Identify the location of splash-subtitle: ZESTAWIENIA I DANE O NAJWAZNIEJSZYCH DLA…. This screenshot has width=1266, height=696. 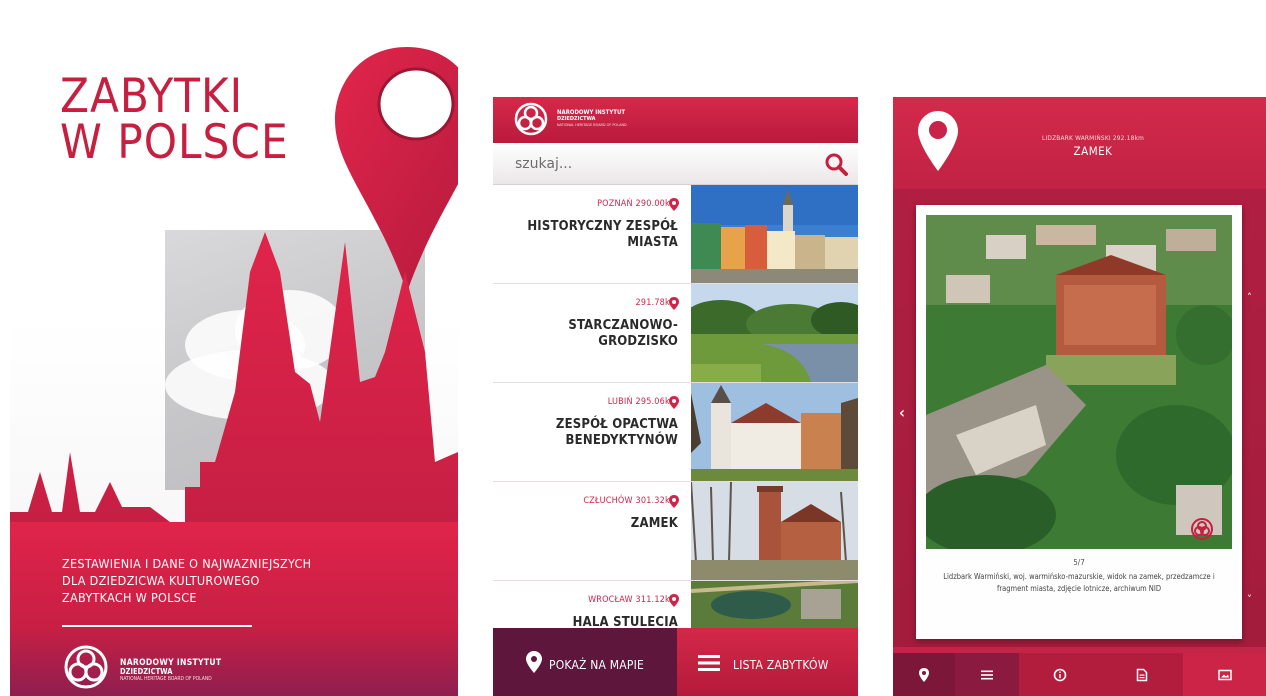
(222, 580).